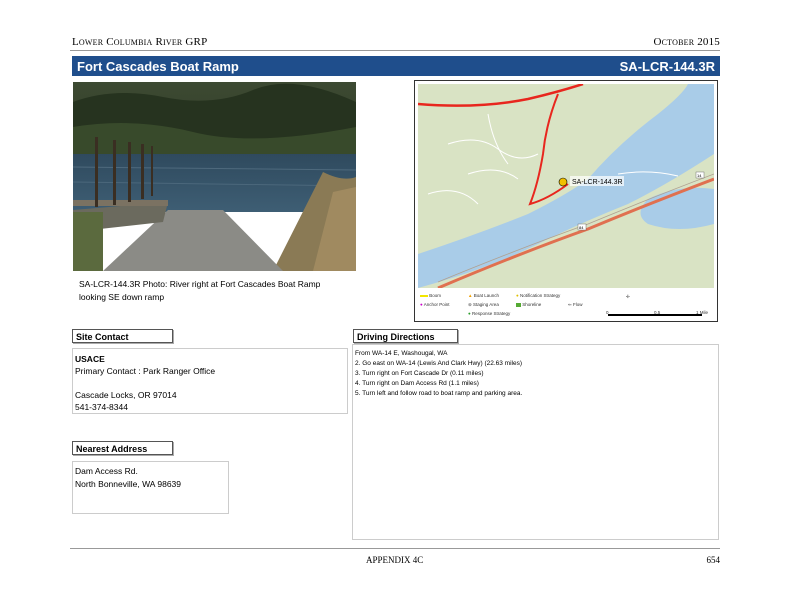  I want to click on route-shield: 14, so click(699, 175).